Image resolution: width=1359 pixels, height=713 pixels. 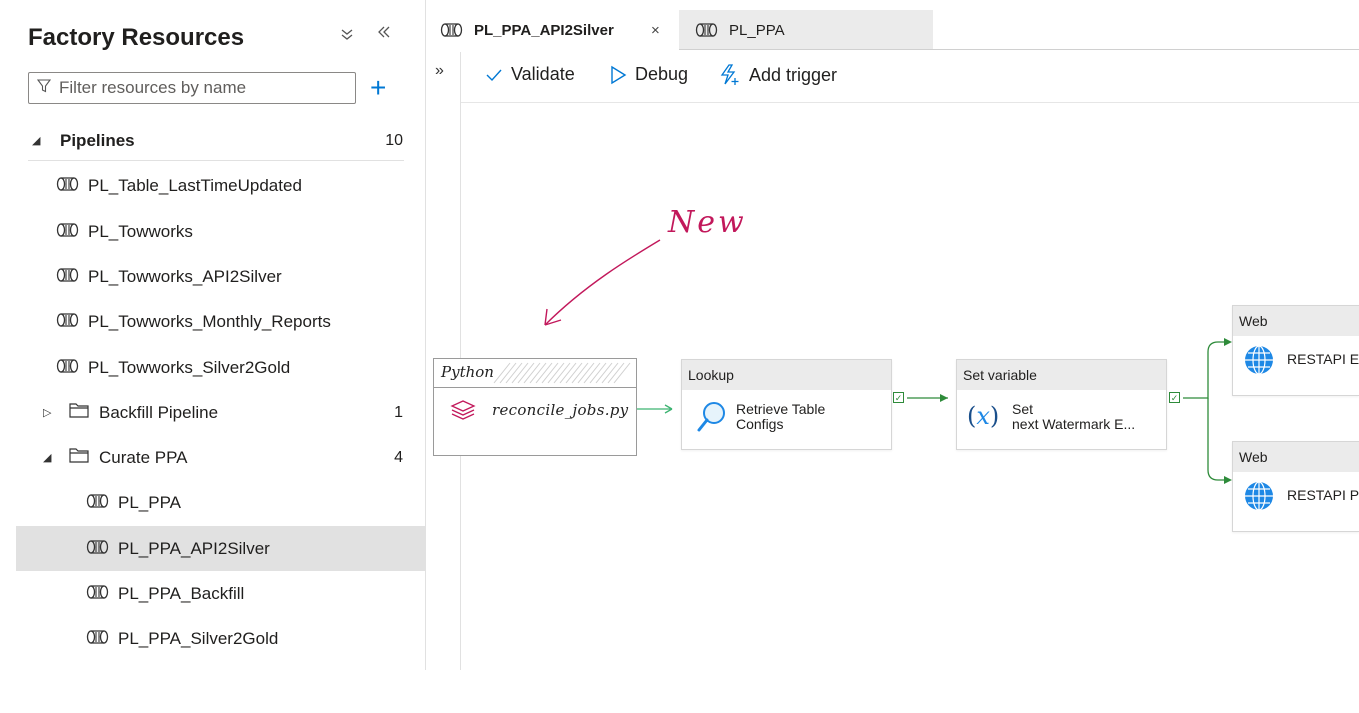 What do you see at coordinates (535, 373) in the screenshot?
I see `python-activity-header: Python` at bounding box center [535, 373].